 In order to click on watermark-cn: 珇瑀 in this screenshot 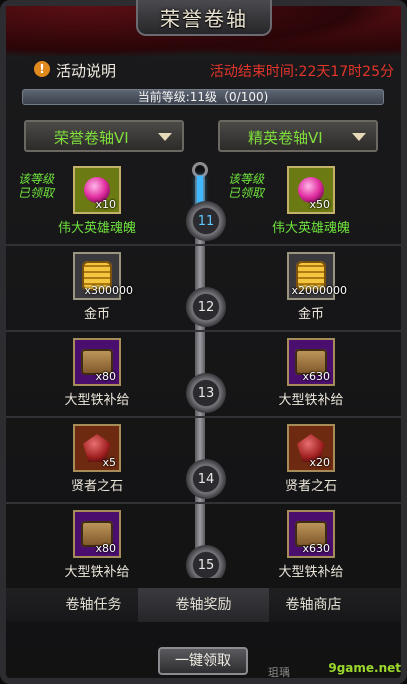, I will do `click(279, 672)`.